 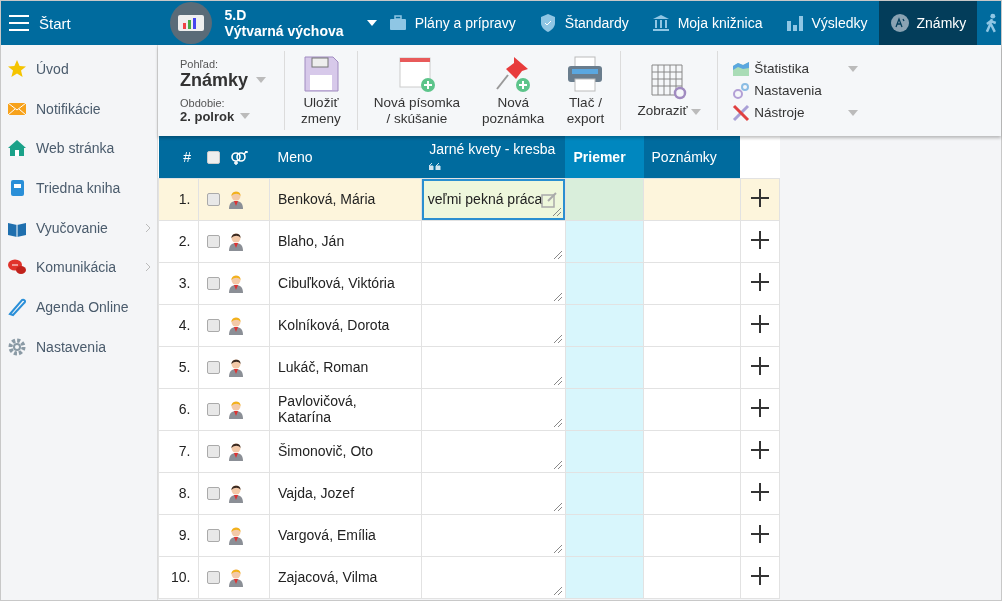 What do you see at coordinates (826, 23) in the screenshot?
I see `nav-tab: Výsledky` at bounding box center [826, 23].